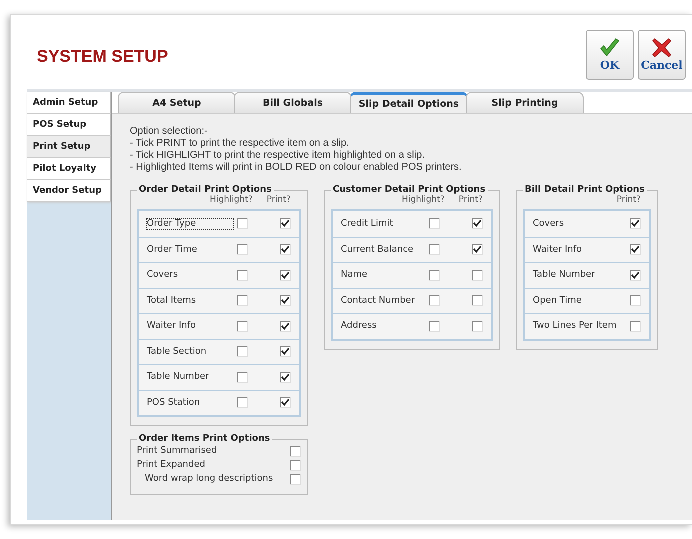 The width and height of the screenshot is (692, 539). Describe the element at coordinates (174, 403) in the screenshot. I see `option-label: POS Station` at that location.